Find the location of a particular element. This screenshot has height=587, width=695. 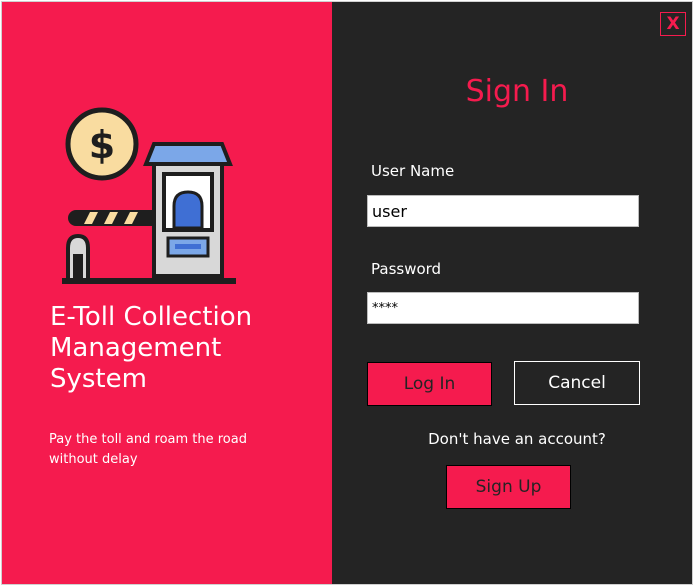

tagline-line: Pay the toll and roam the road is located at coordinates (148, 439).